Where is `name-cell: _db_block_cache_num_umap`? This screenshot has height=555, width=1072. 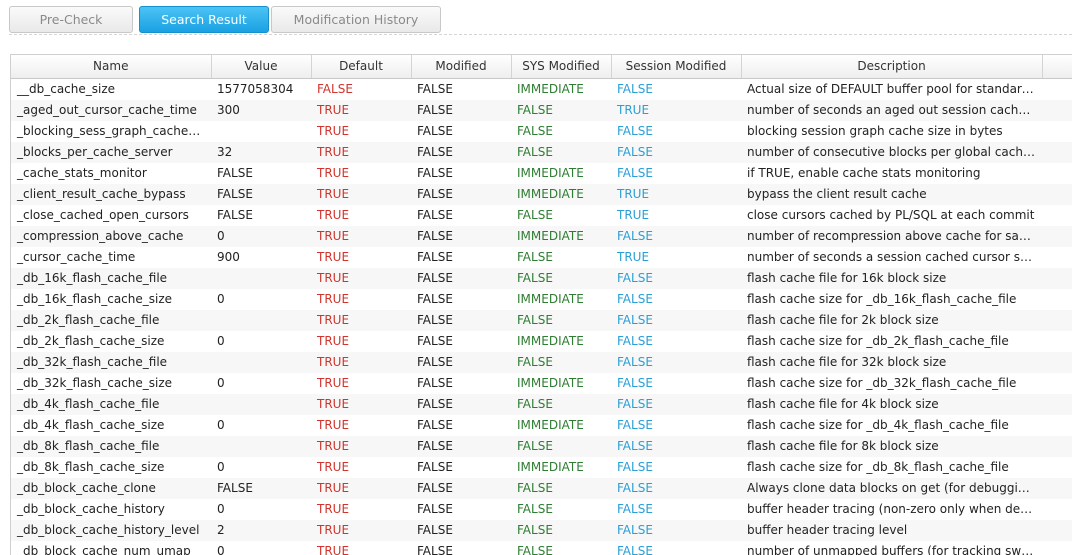 name-cell: _db_block_cache_num_umap is located at coordinates (111, 548).